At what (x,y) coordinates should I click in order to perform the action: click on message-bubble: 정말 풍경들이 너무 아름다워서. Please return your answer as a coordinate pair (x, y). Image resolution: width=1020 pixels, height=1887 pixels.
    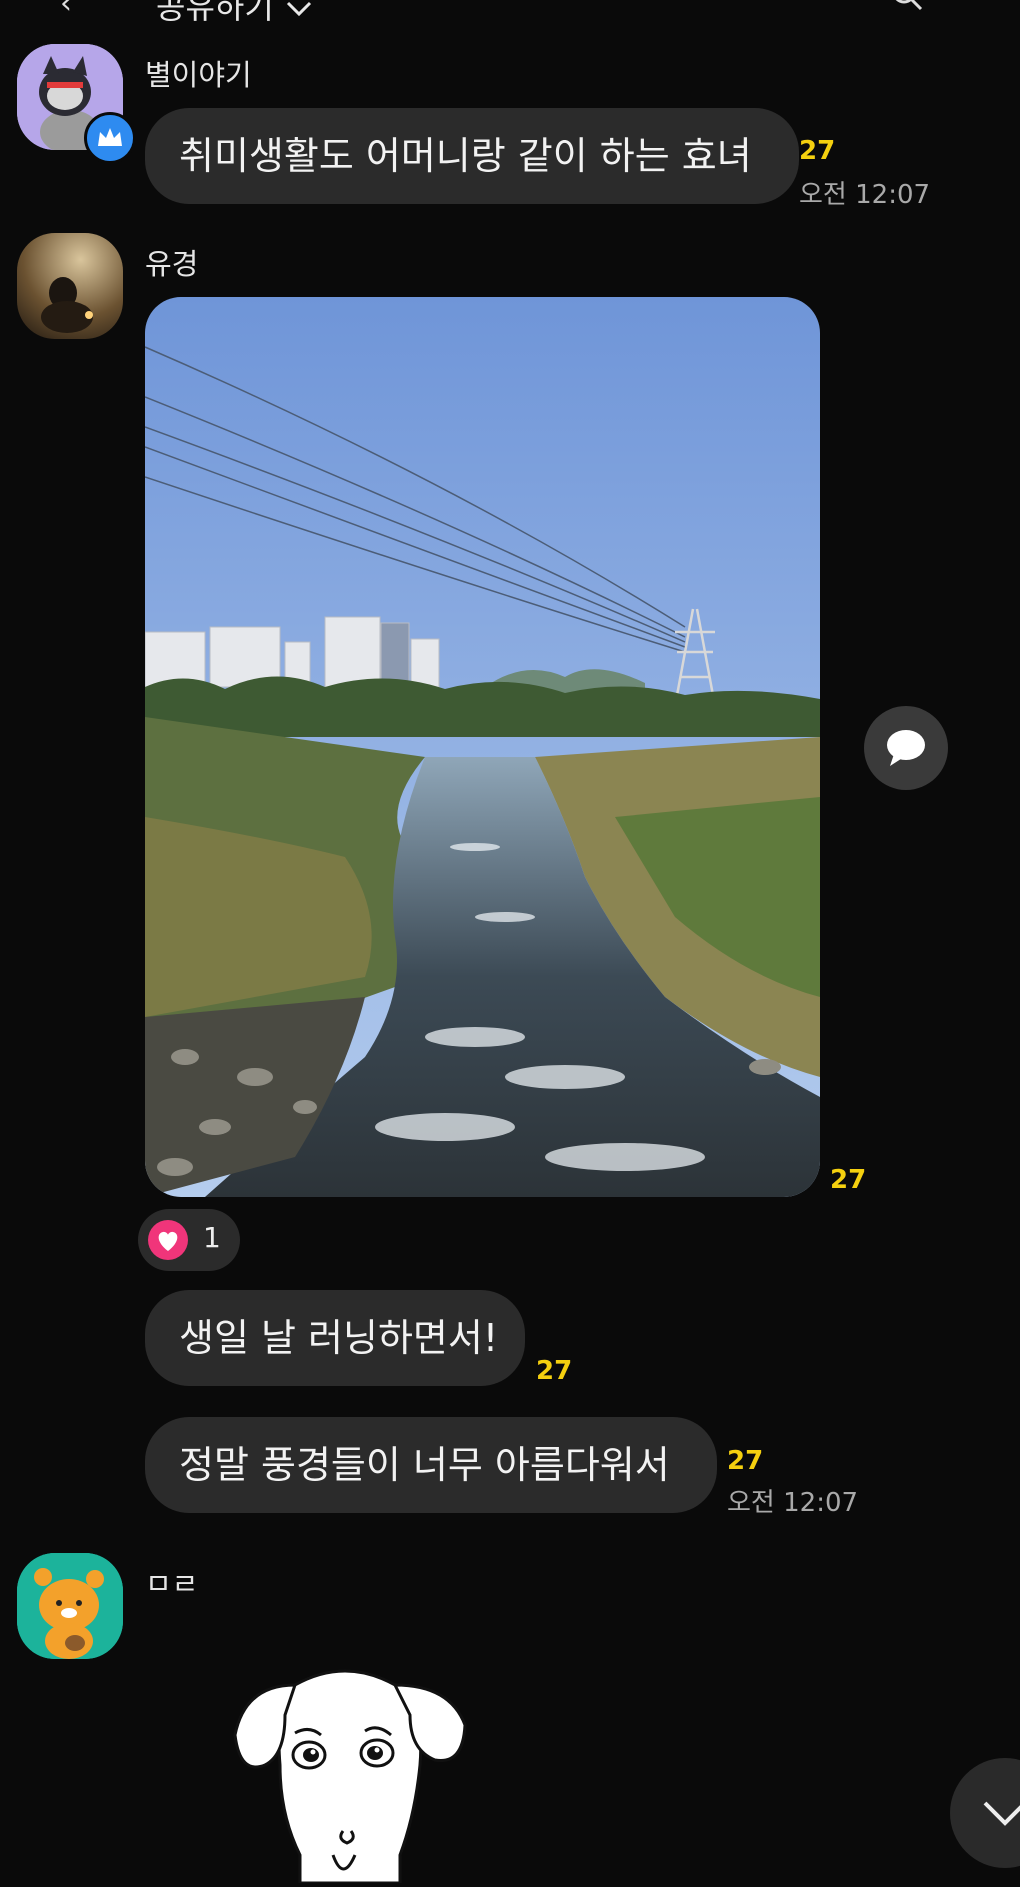
    Looking at the image, I should click on (431, 1465).